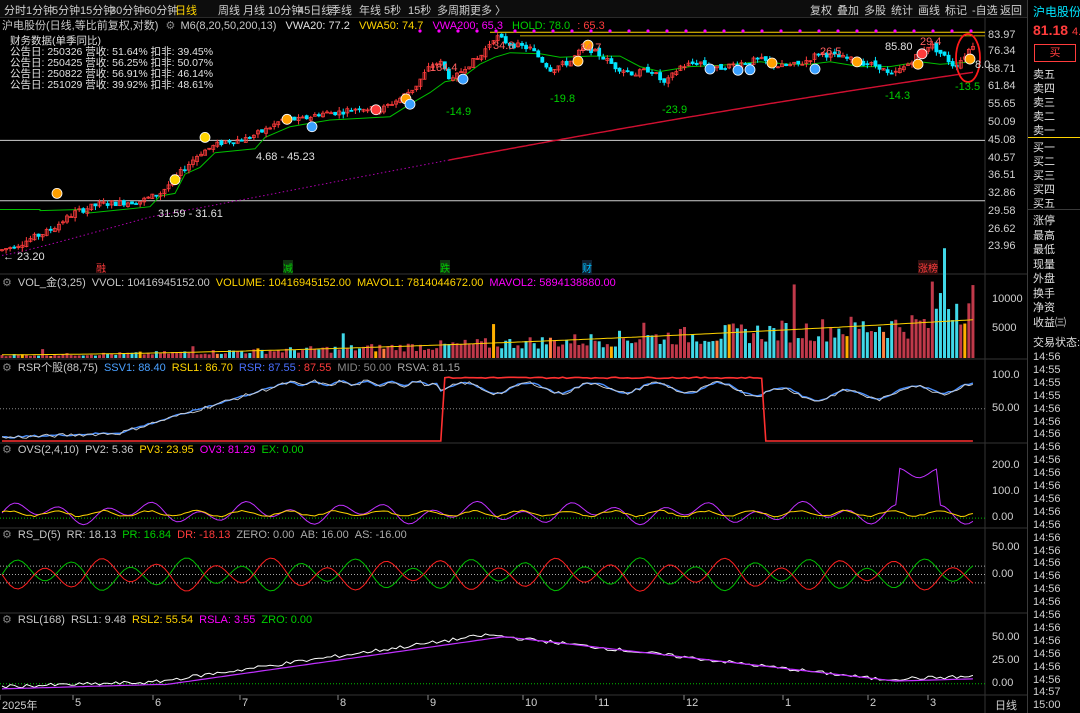 This screenshot has width=1080, height=713. Describe the element at coordinates (392, 10) in the screenshot. I see `period-tab: 5秒` at that location.